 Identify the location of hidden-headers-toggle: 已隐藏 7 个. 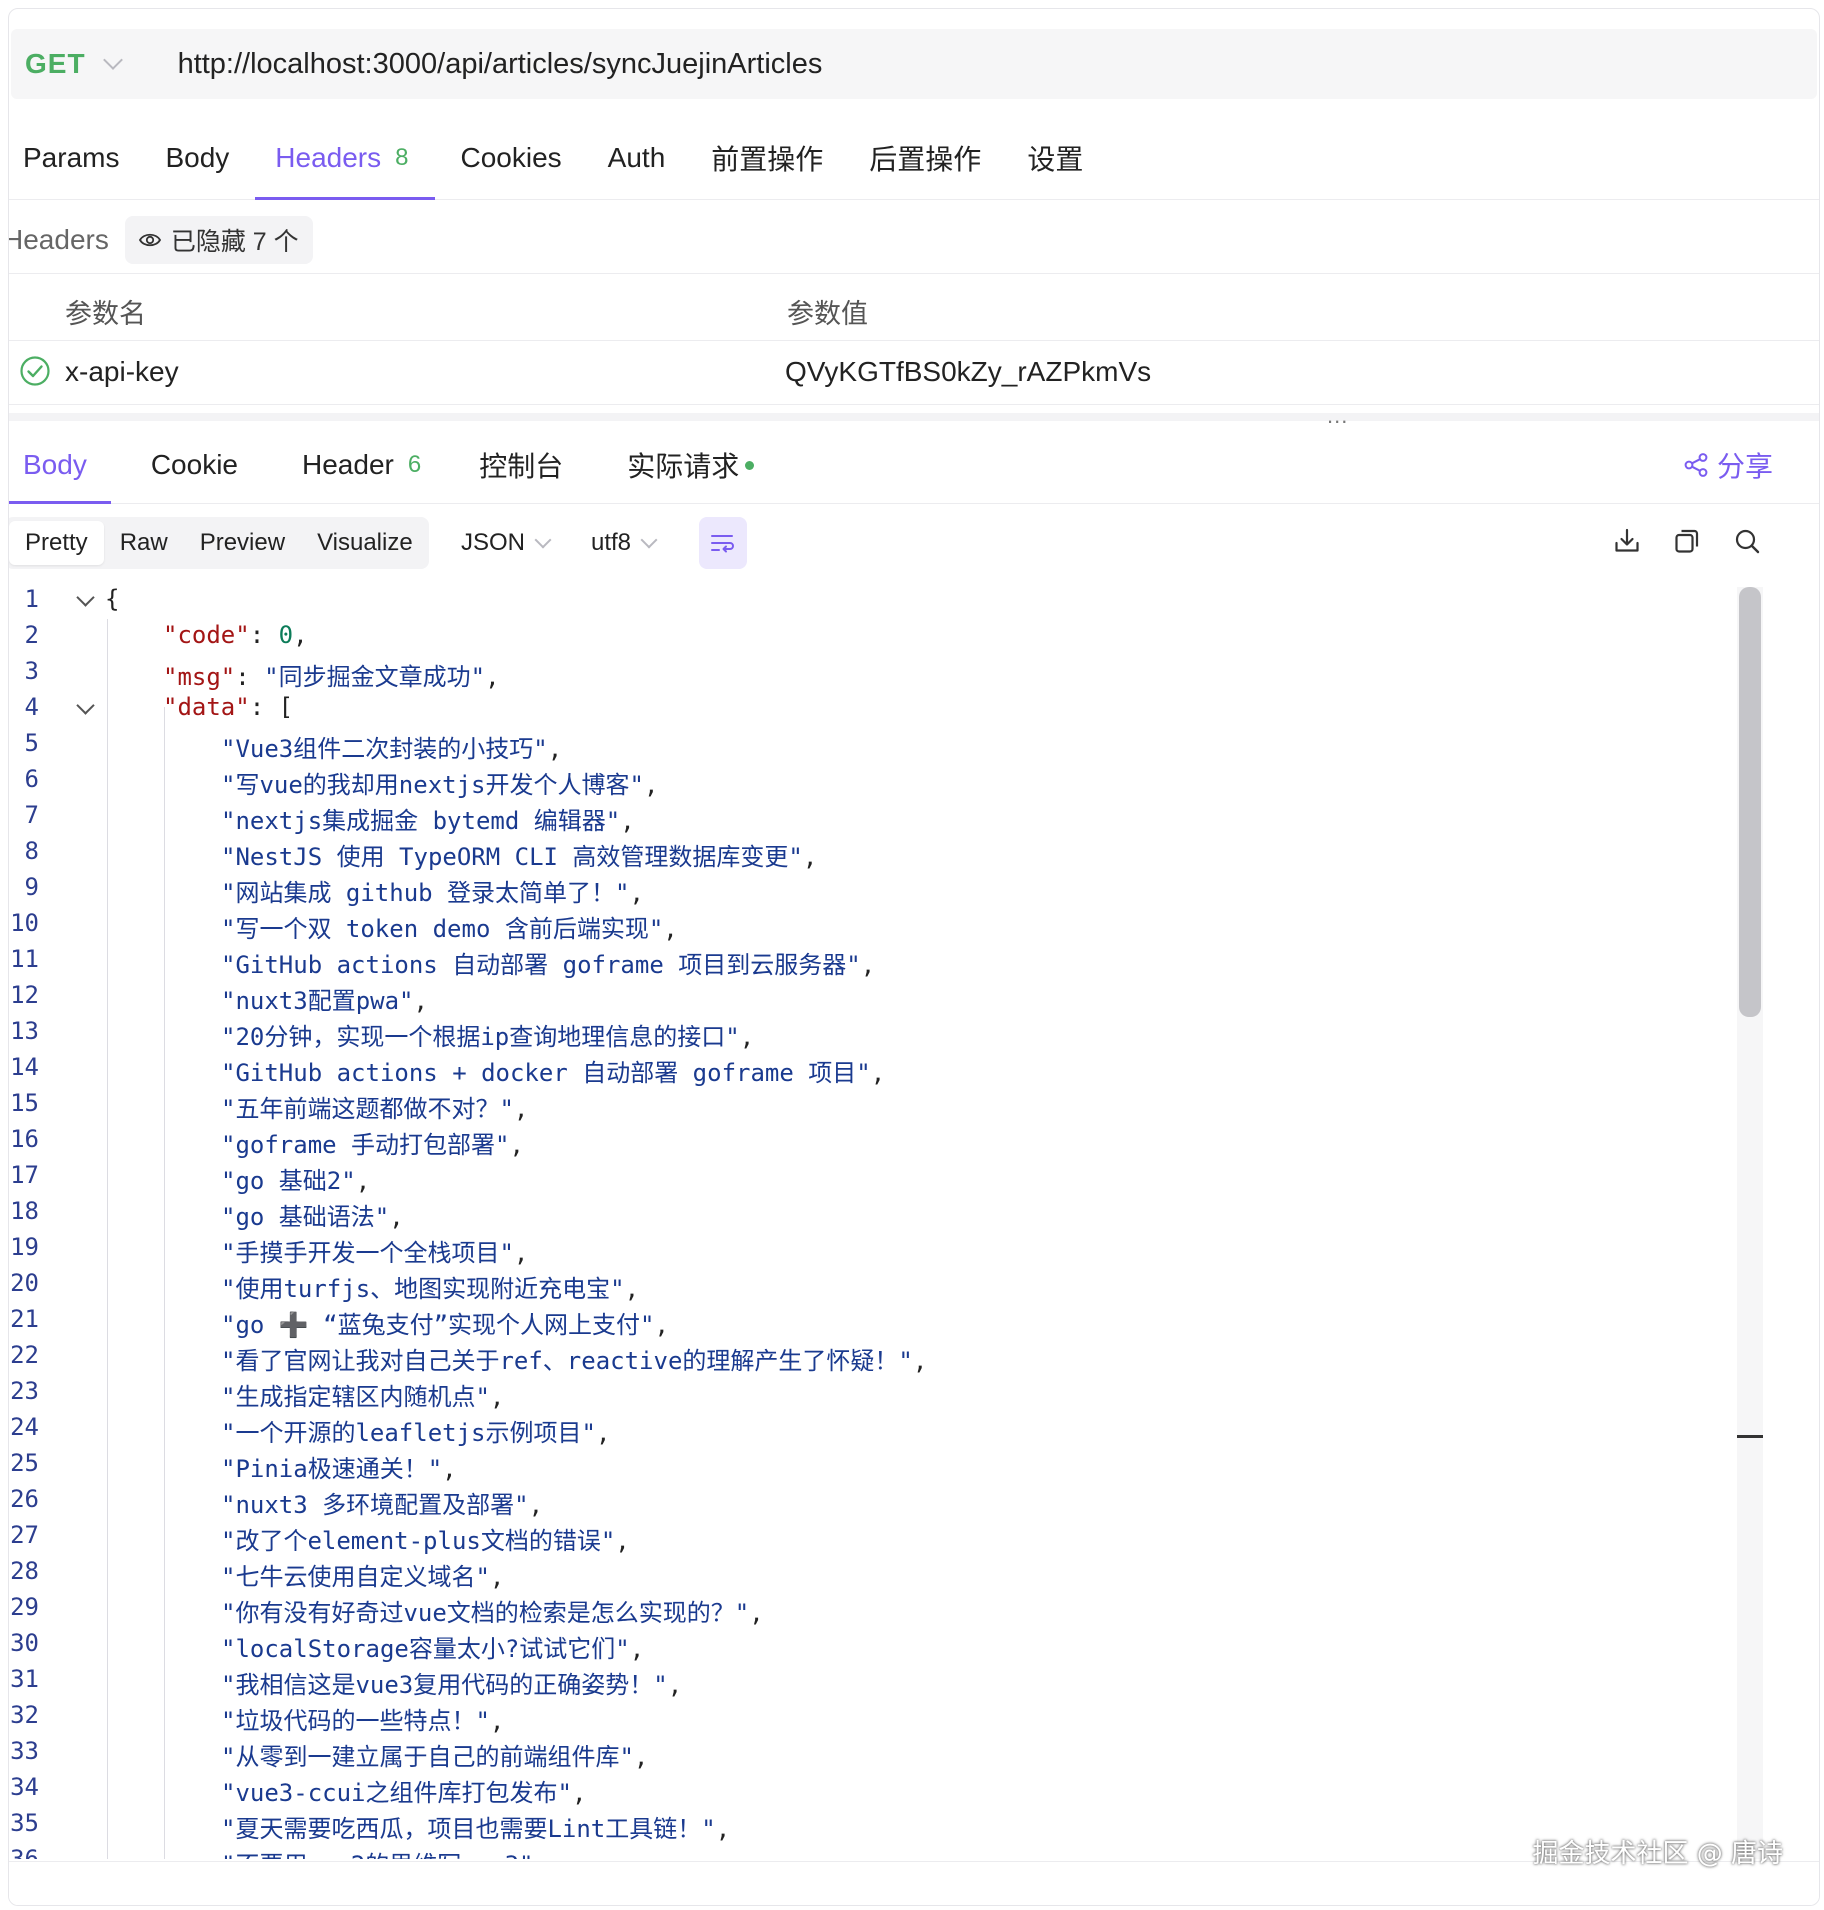
(218, 240).